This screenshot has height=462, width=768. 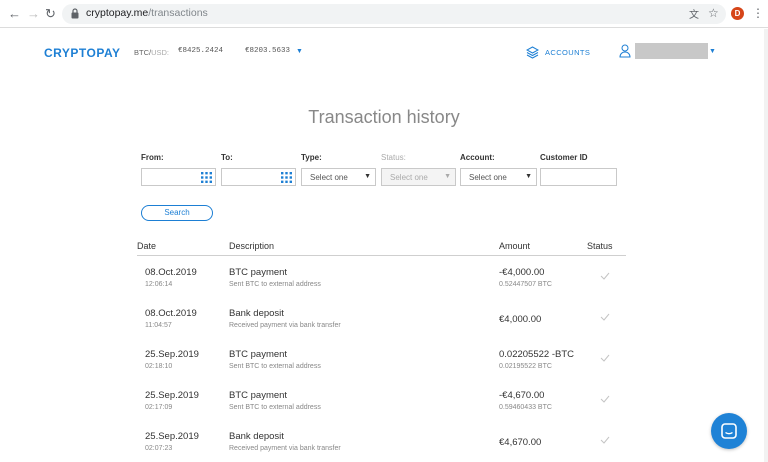 I want to click on chat-launcher-button, so click(x=729, y=431).